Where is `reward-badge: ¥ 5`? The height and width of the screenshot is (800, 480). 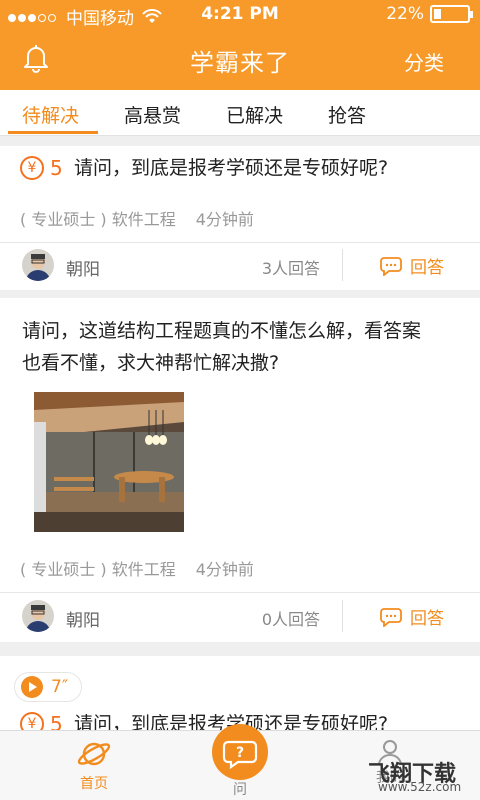 reward-badge: ¥ 5 is located at coordinates (41, 168).